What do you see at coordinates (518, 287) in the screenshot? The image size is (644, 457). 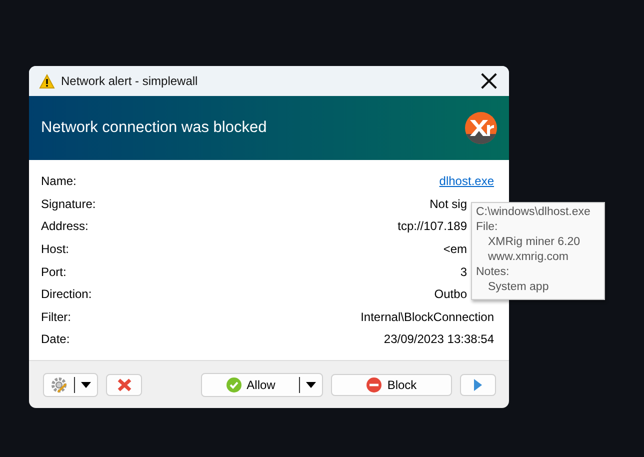 I see `tooltip-text: System app` at bounding box center [518, 287].